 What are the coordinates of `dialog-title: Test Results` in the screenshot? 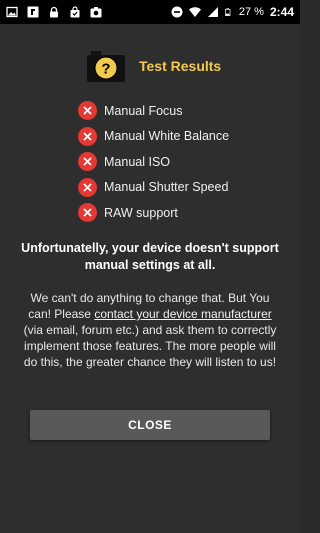 It's located at (180, 66).